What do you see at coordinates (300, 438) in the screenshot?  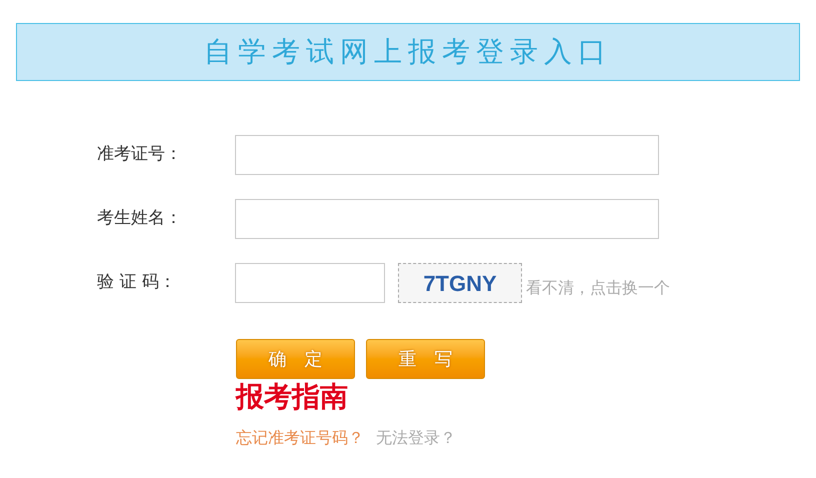 I see `forgot-id-link: 忘记准考证号码？` at bounding box center [300, 438].